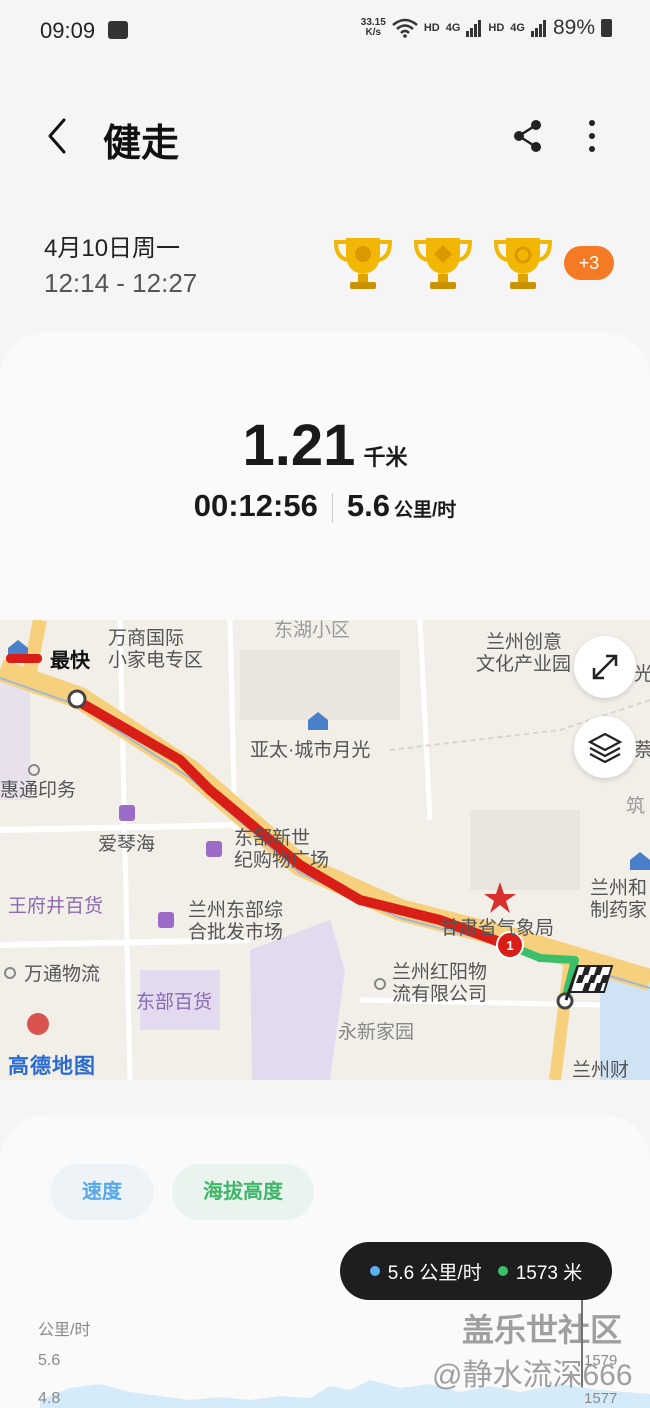 The image size is (650, 1408). What do you see at coordinates (299, 445) in the screenshot?
I see `distance-value: 1.21` at bounding box center [299, 445].